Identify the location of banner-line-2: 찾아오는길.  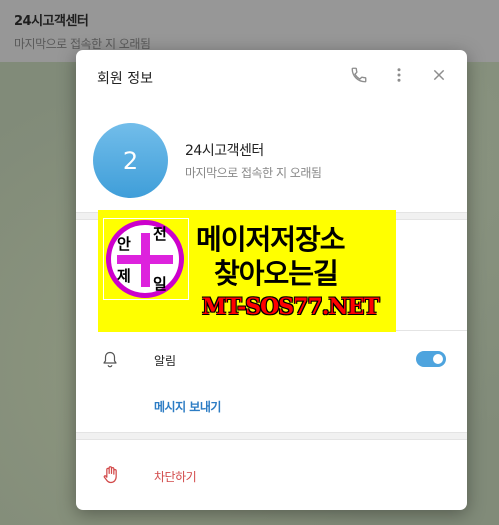
(276, 273).